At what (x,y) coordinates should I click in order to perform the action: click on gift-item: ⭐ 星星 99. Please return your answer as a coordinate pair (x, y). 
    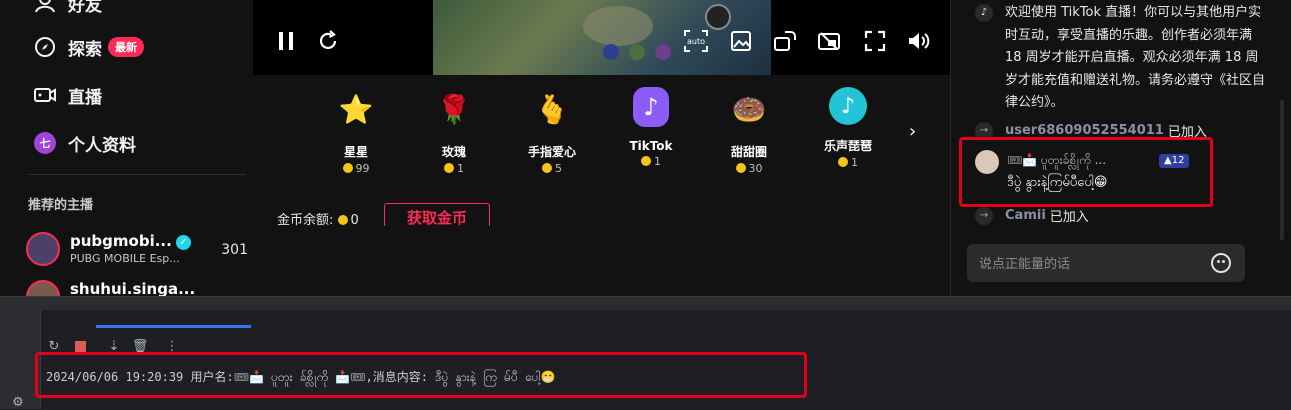
    Looking at the image, I should click on (356, 131).